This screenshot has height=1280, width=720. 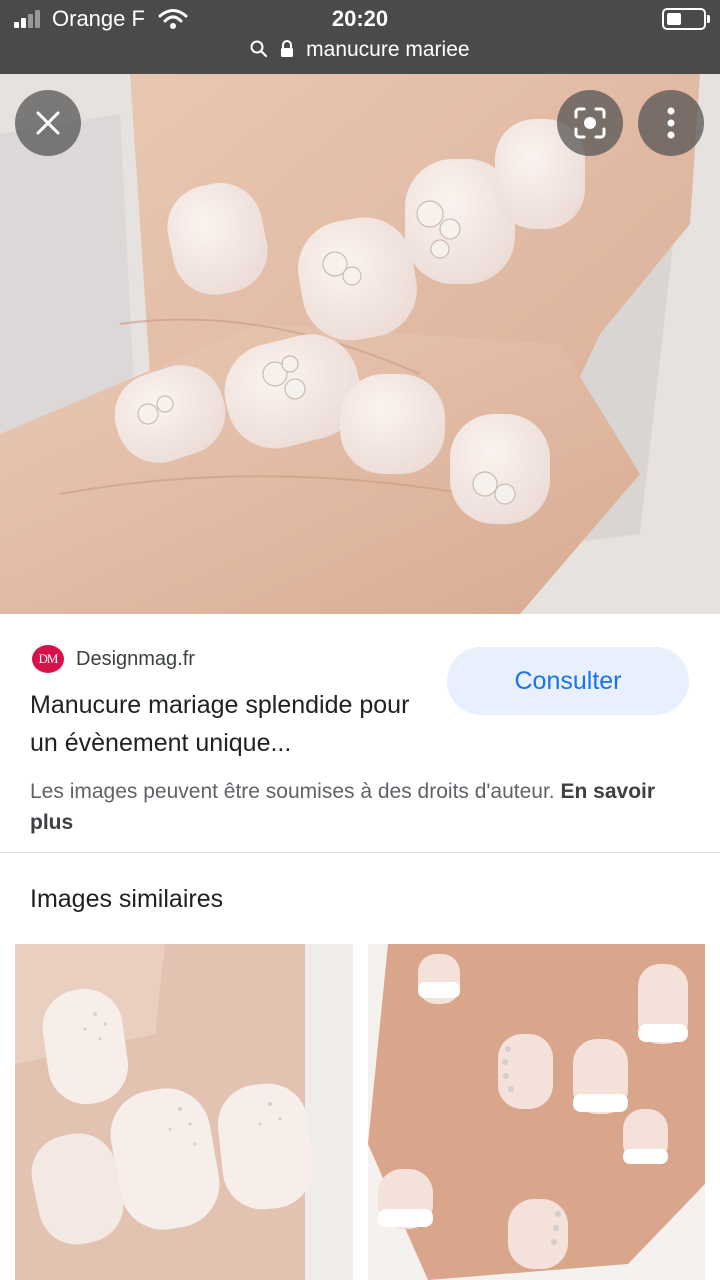 What do you see at coordinates (48, 659) in the screenshot?
I see `source-logo: DM` at bounding box center [48, 659].